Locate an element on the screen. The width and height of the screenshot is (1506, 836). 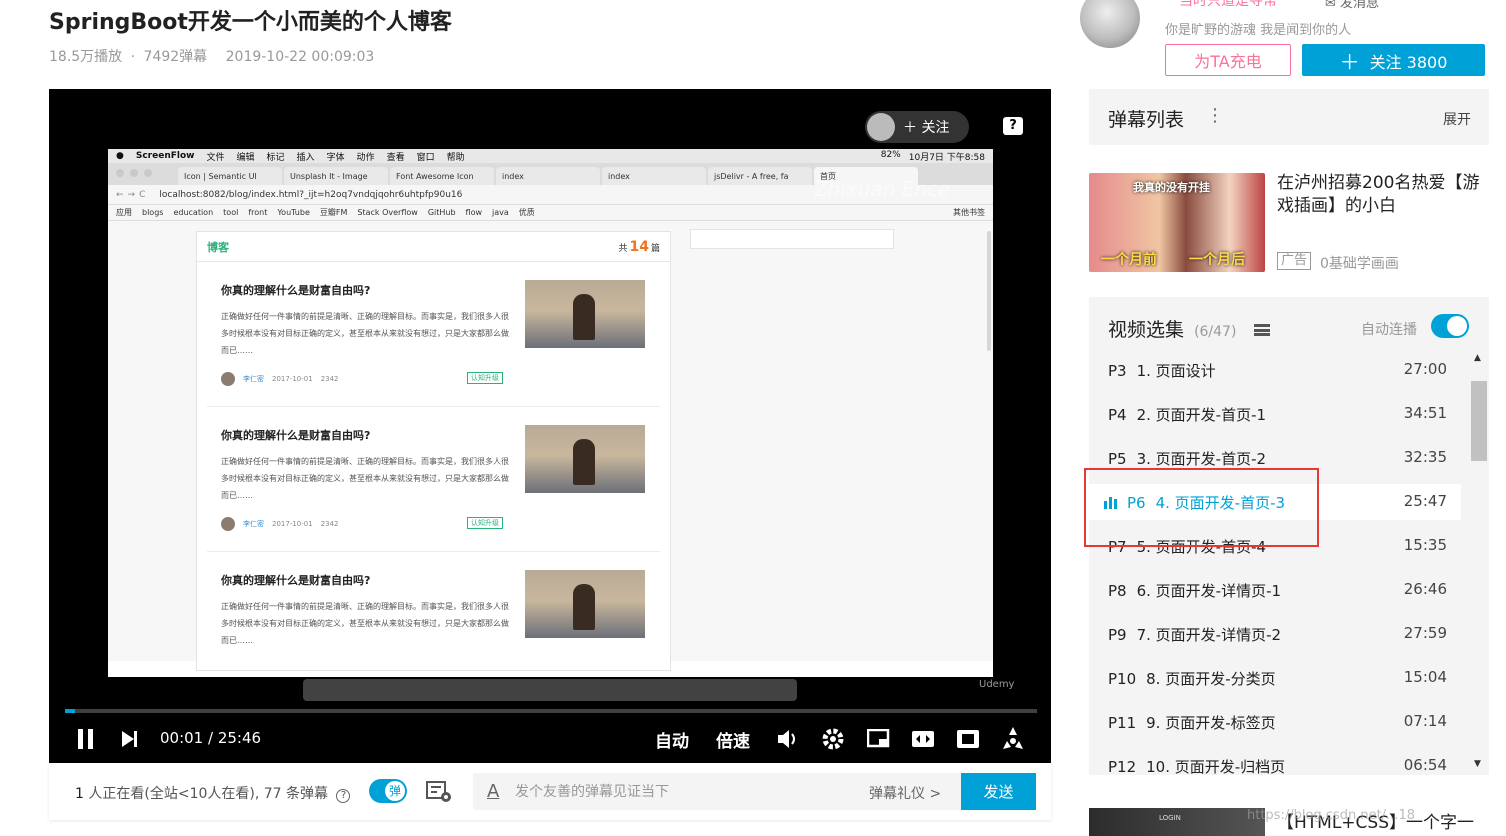
count-suffix: 篇 is located at coordinates (655, 248).